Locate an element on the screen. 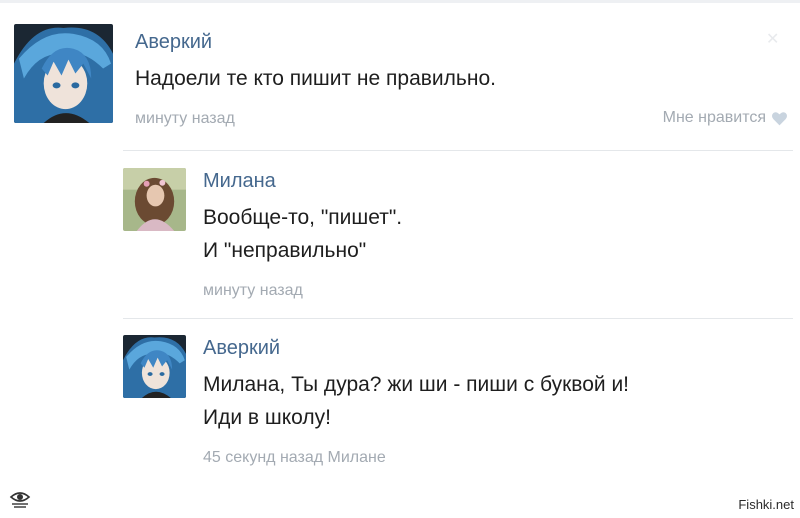 The width and height of the screenshot is (800, 518). comment-author: Милана is located at coordinates (239, 181).